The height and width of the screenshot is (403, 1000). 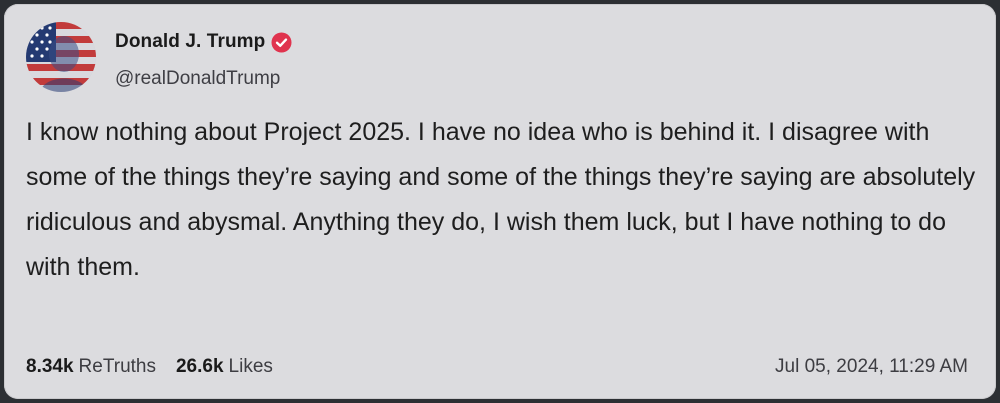 I want to click on author-name: Donald J. Trump, so click(x=190, y=42).